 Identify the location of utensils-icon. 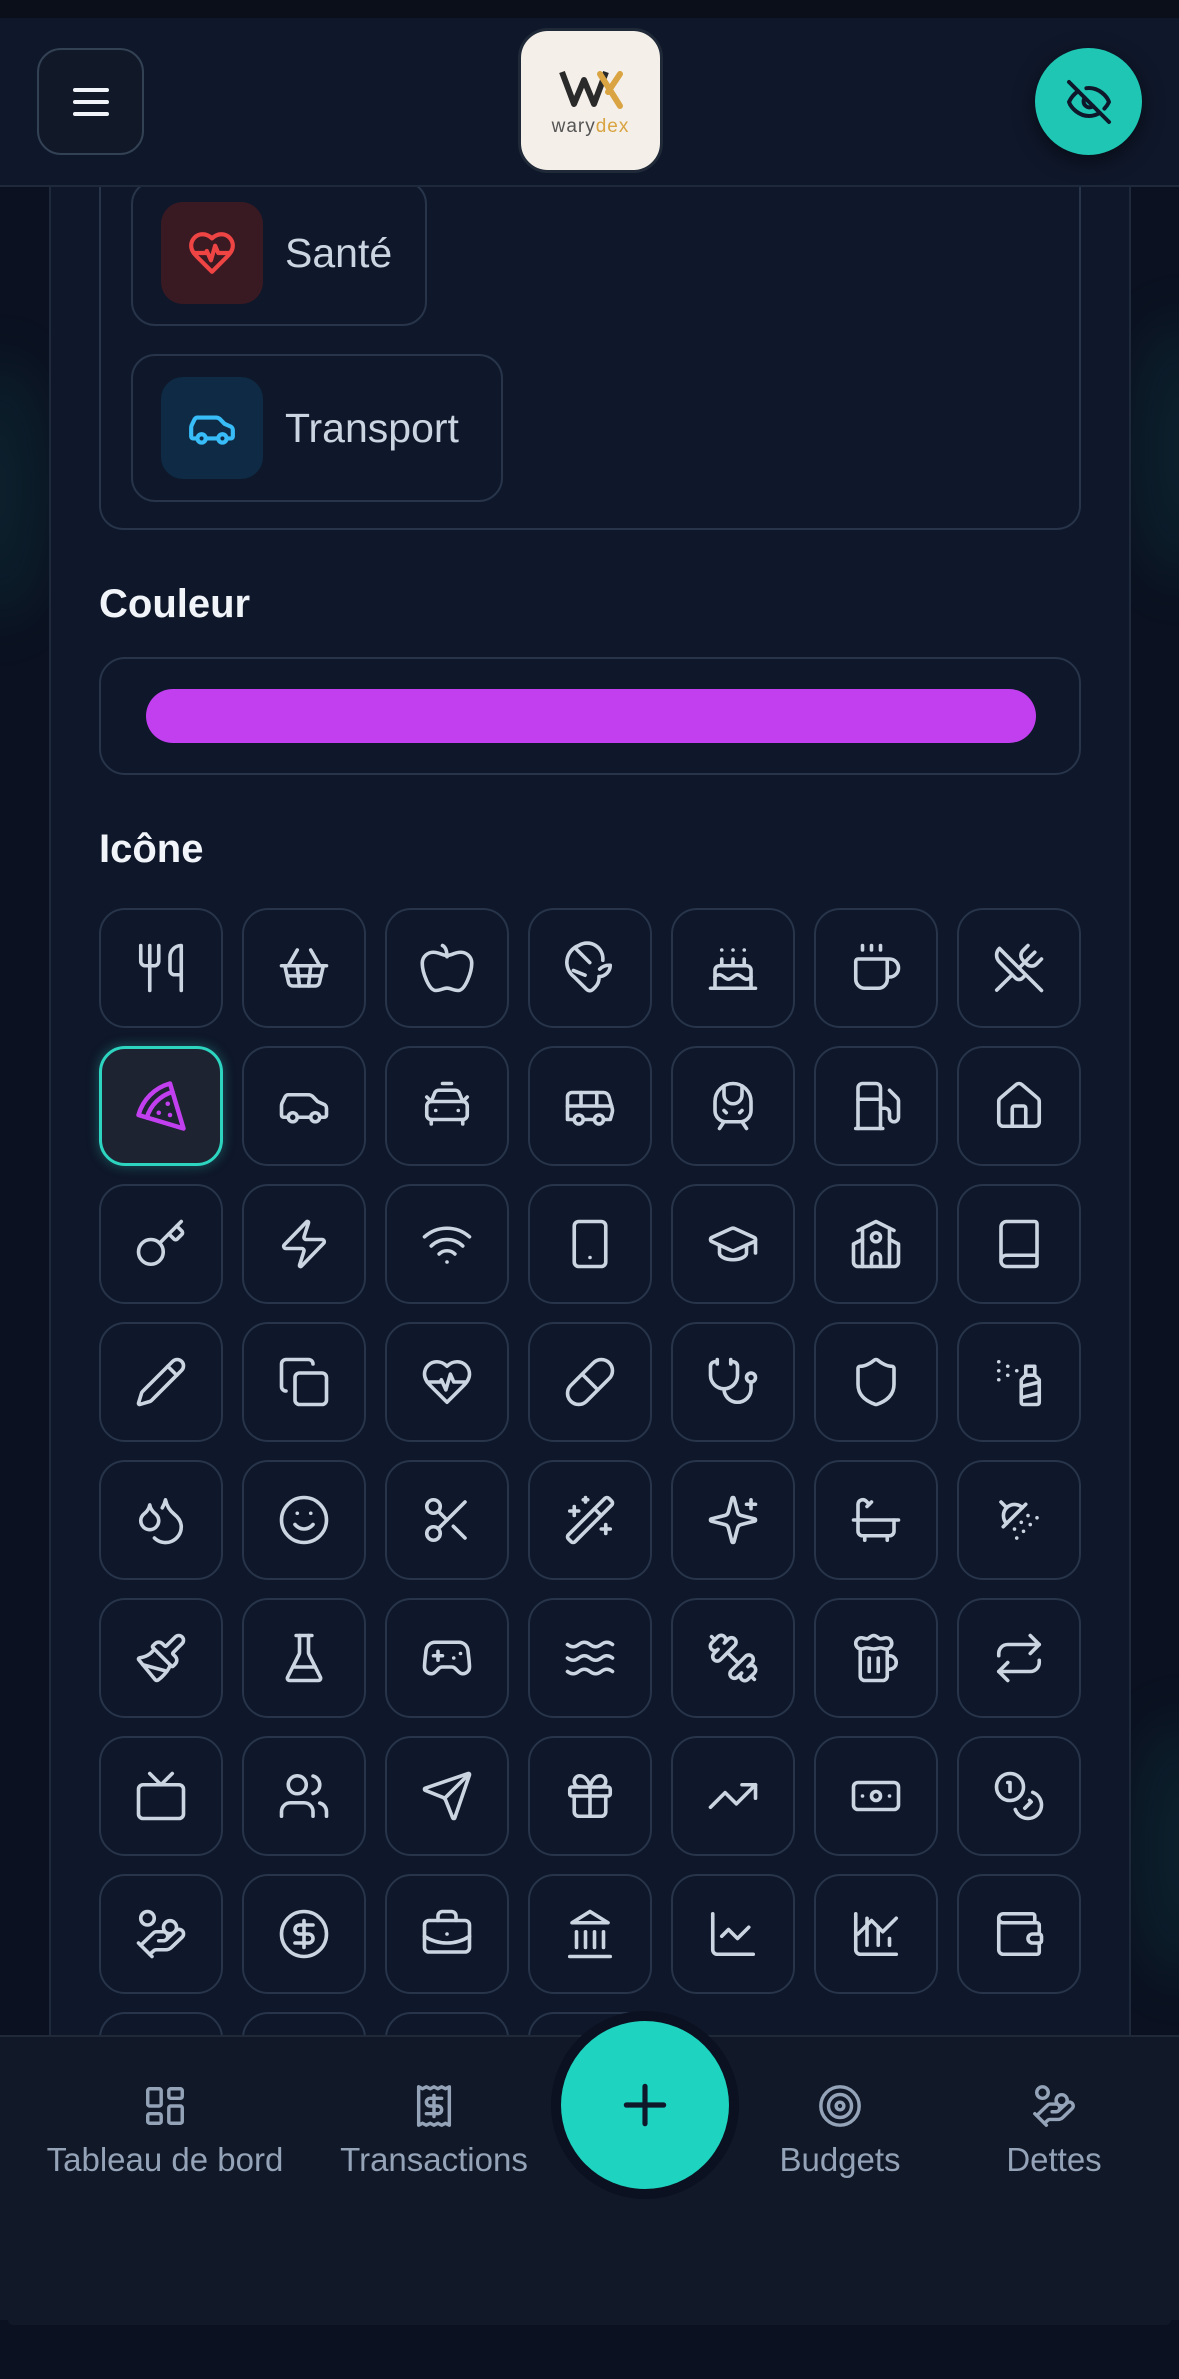
(161, 968).